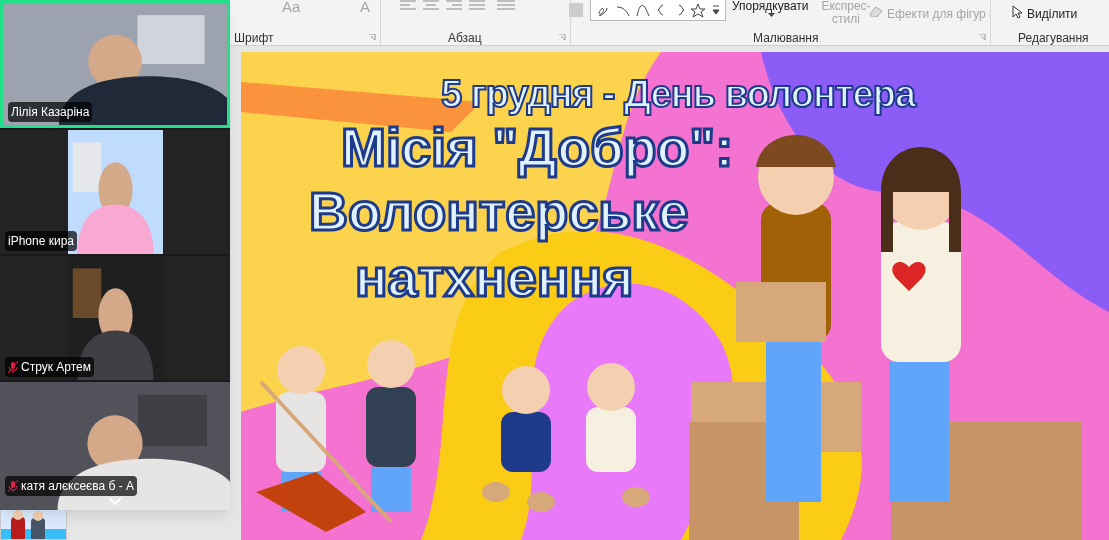  What do you see at coordinates (56, 367) in the screenshot?
I see `participant-name: Струк Артем` at bounding box center [56, 367].